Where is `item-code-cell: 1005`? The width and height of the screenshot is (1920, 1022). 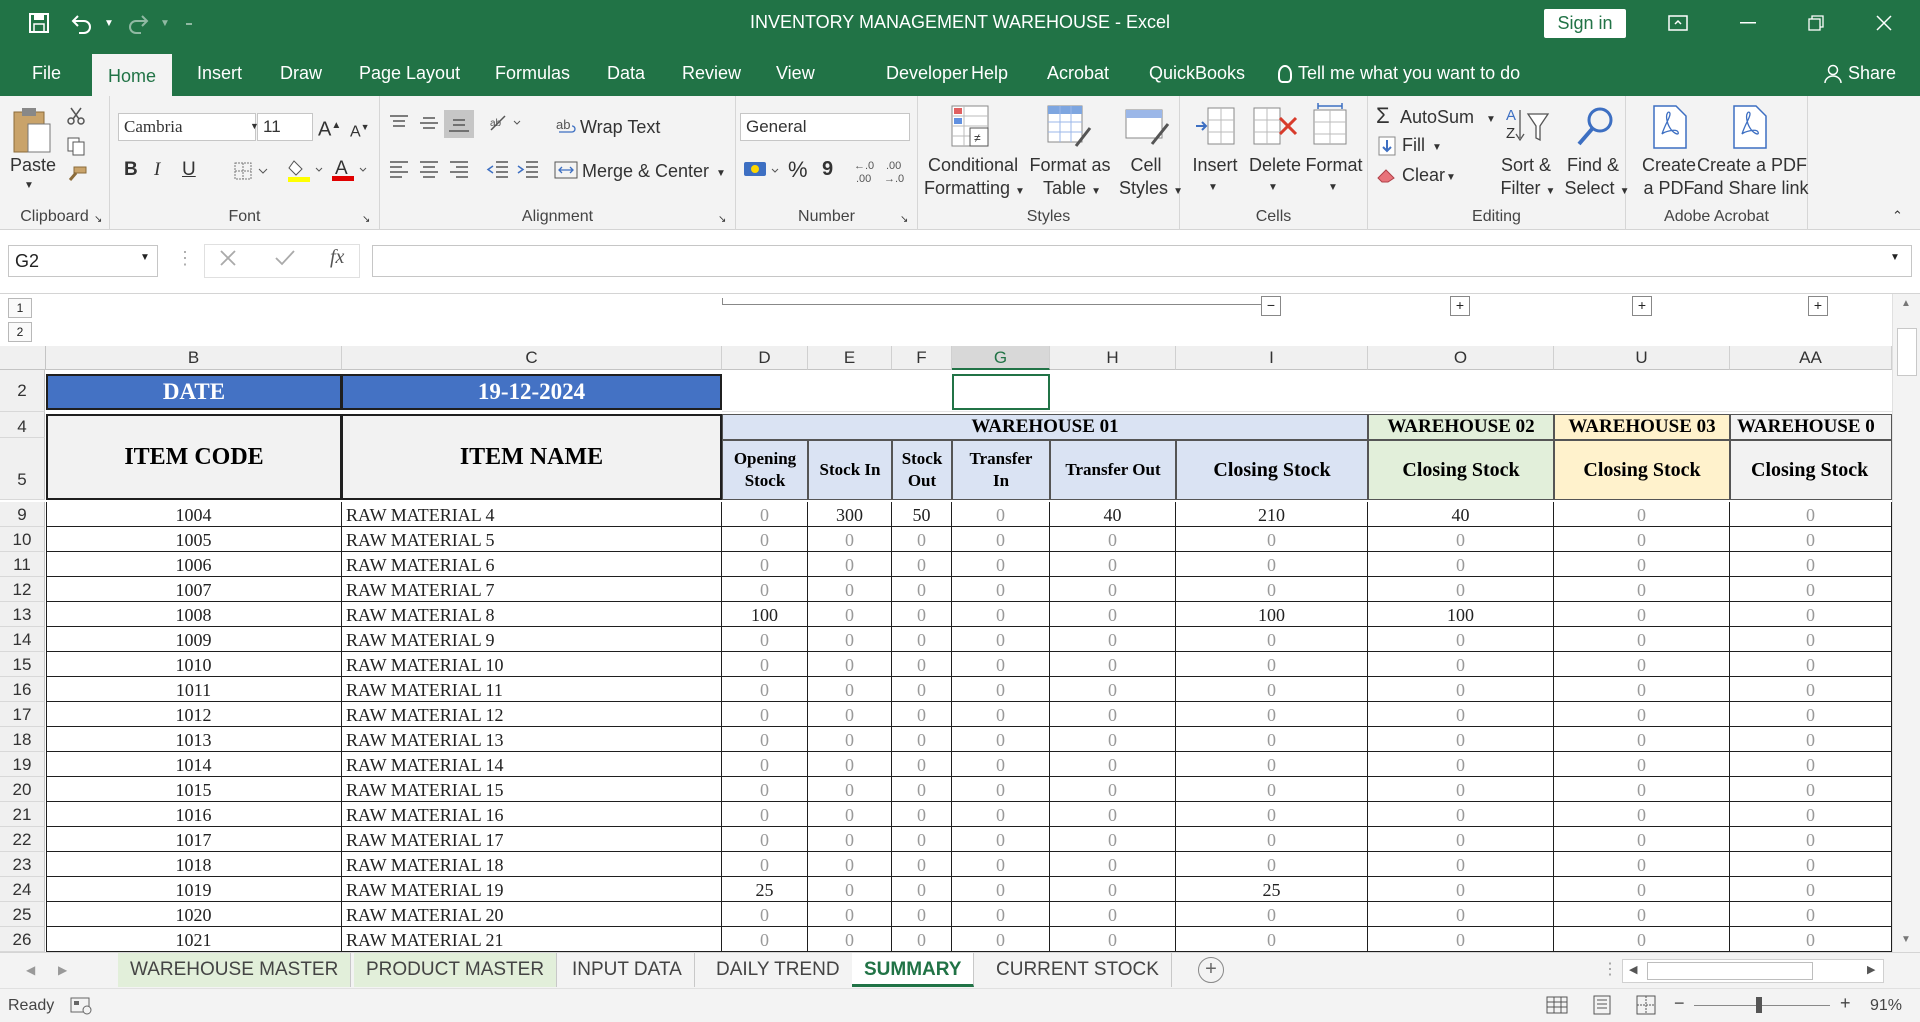 item-code-cell: 1005 is located at coordinates (194, 539).